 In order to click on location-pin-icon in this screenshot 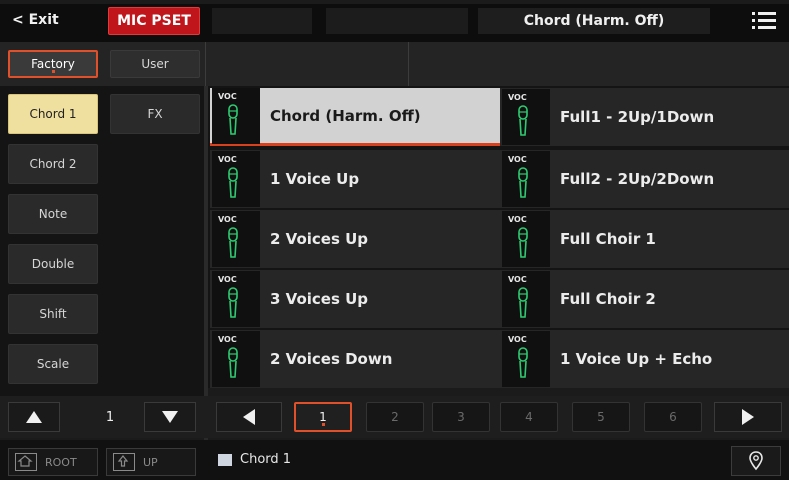, I will do `click(756, 461)`.